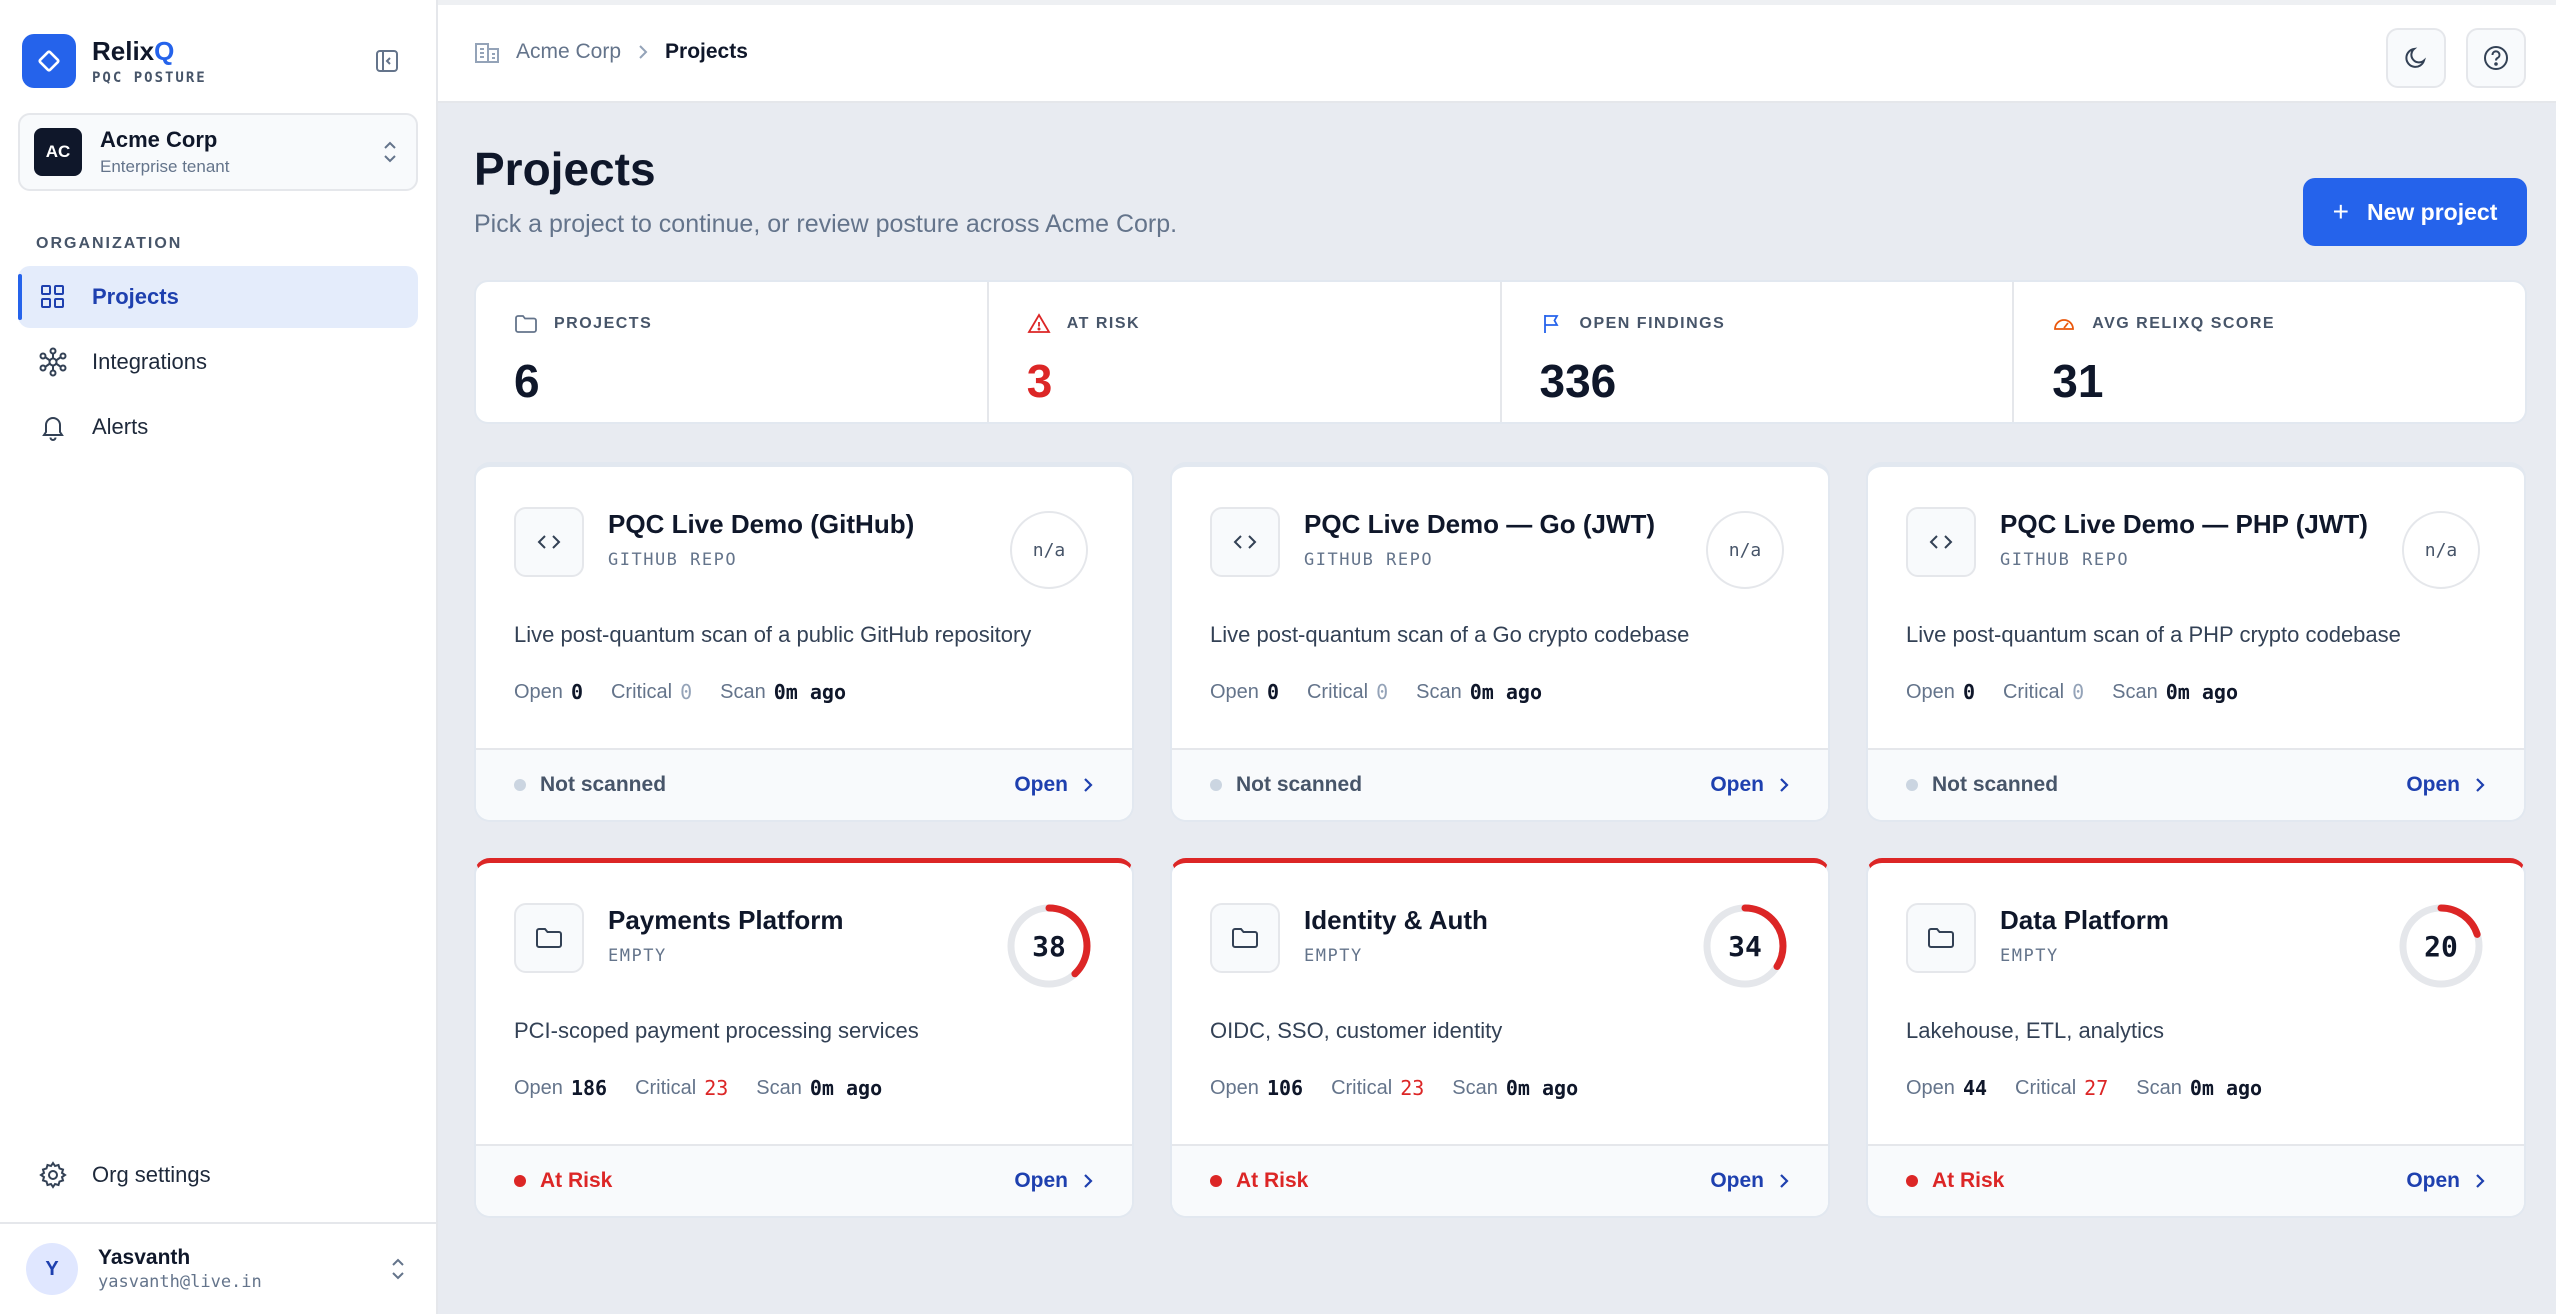  I want to click on bell-icon, so click(53, 427).